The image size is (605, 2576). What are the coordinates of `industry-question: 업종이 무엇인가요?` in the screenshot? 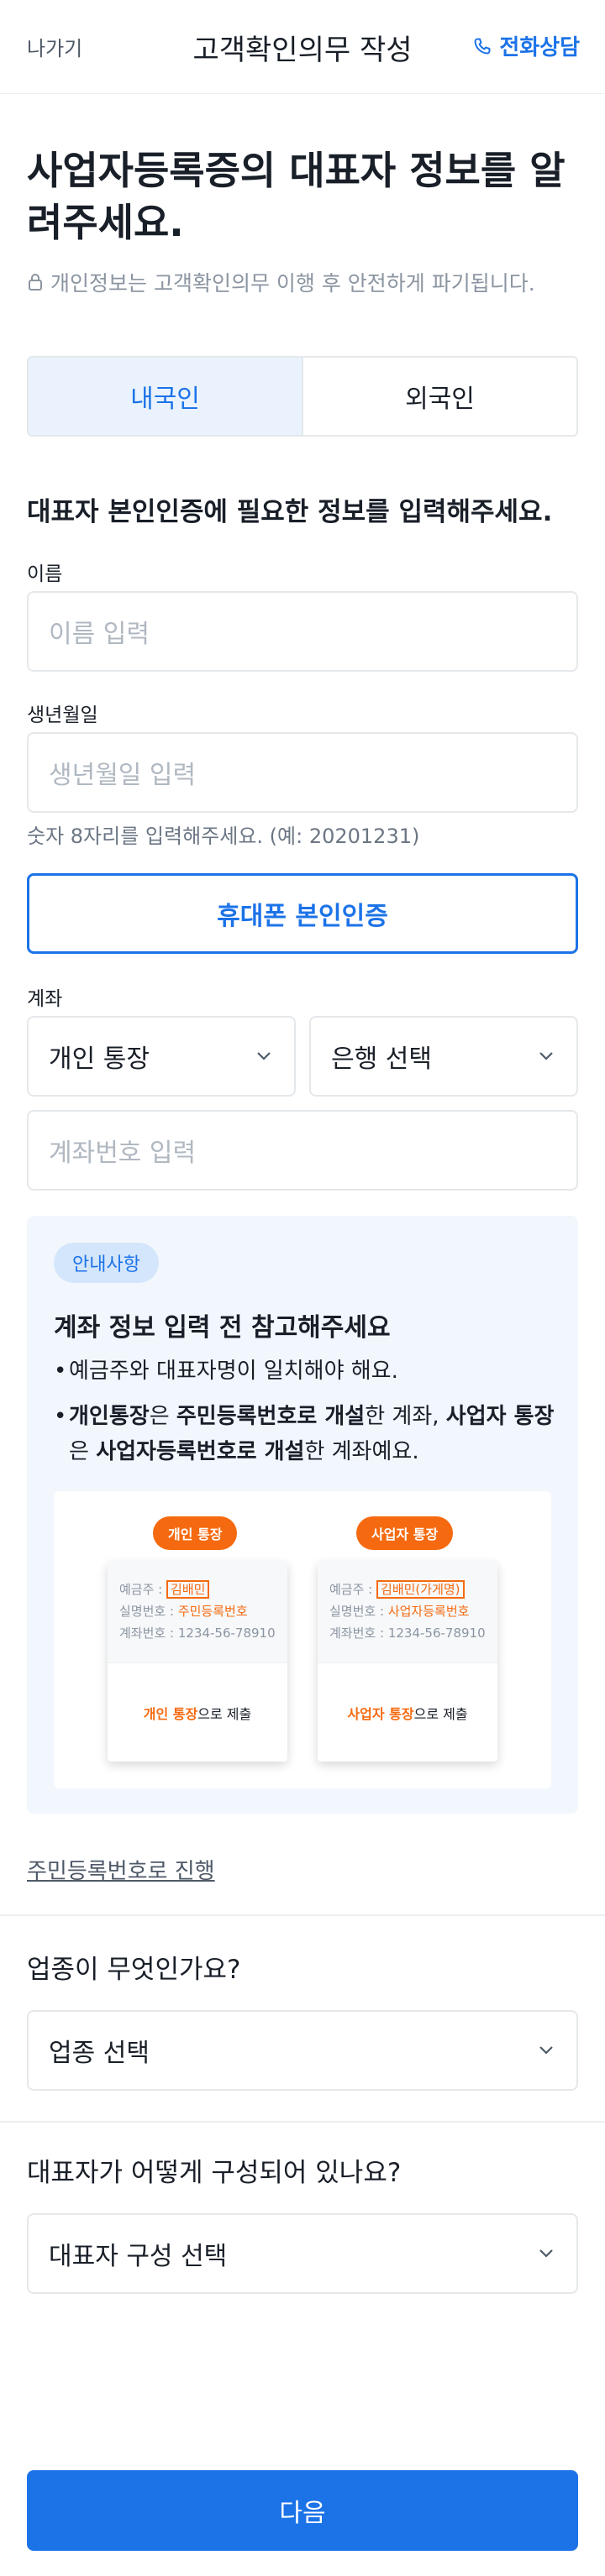 It's located at (134, 1970).